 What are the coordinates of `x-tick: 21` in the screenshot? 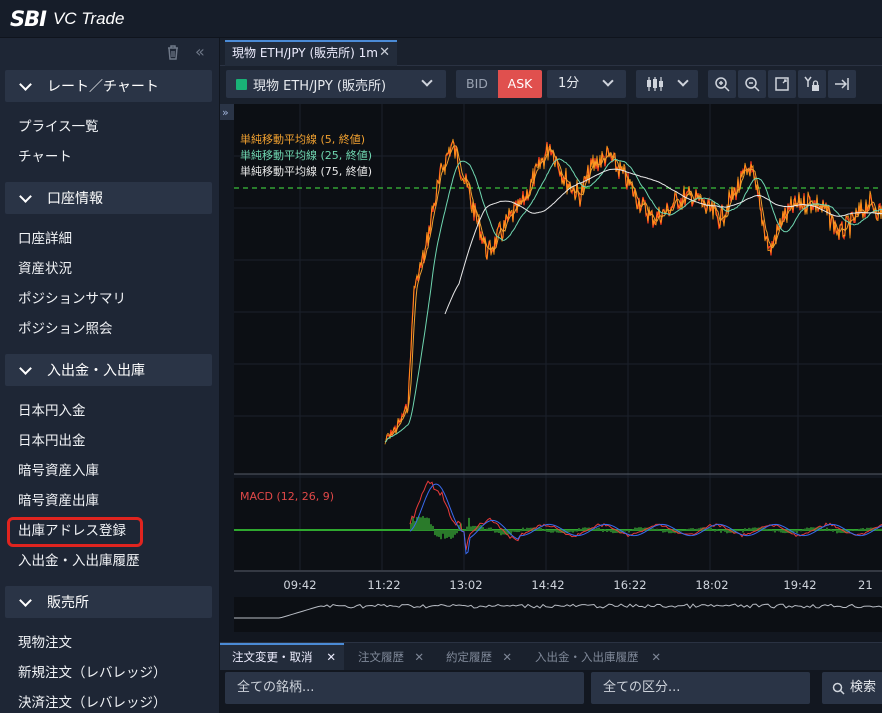 It's located at (865, 585).